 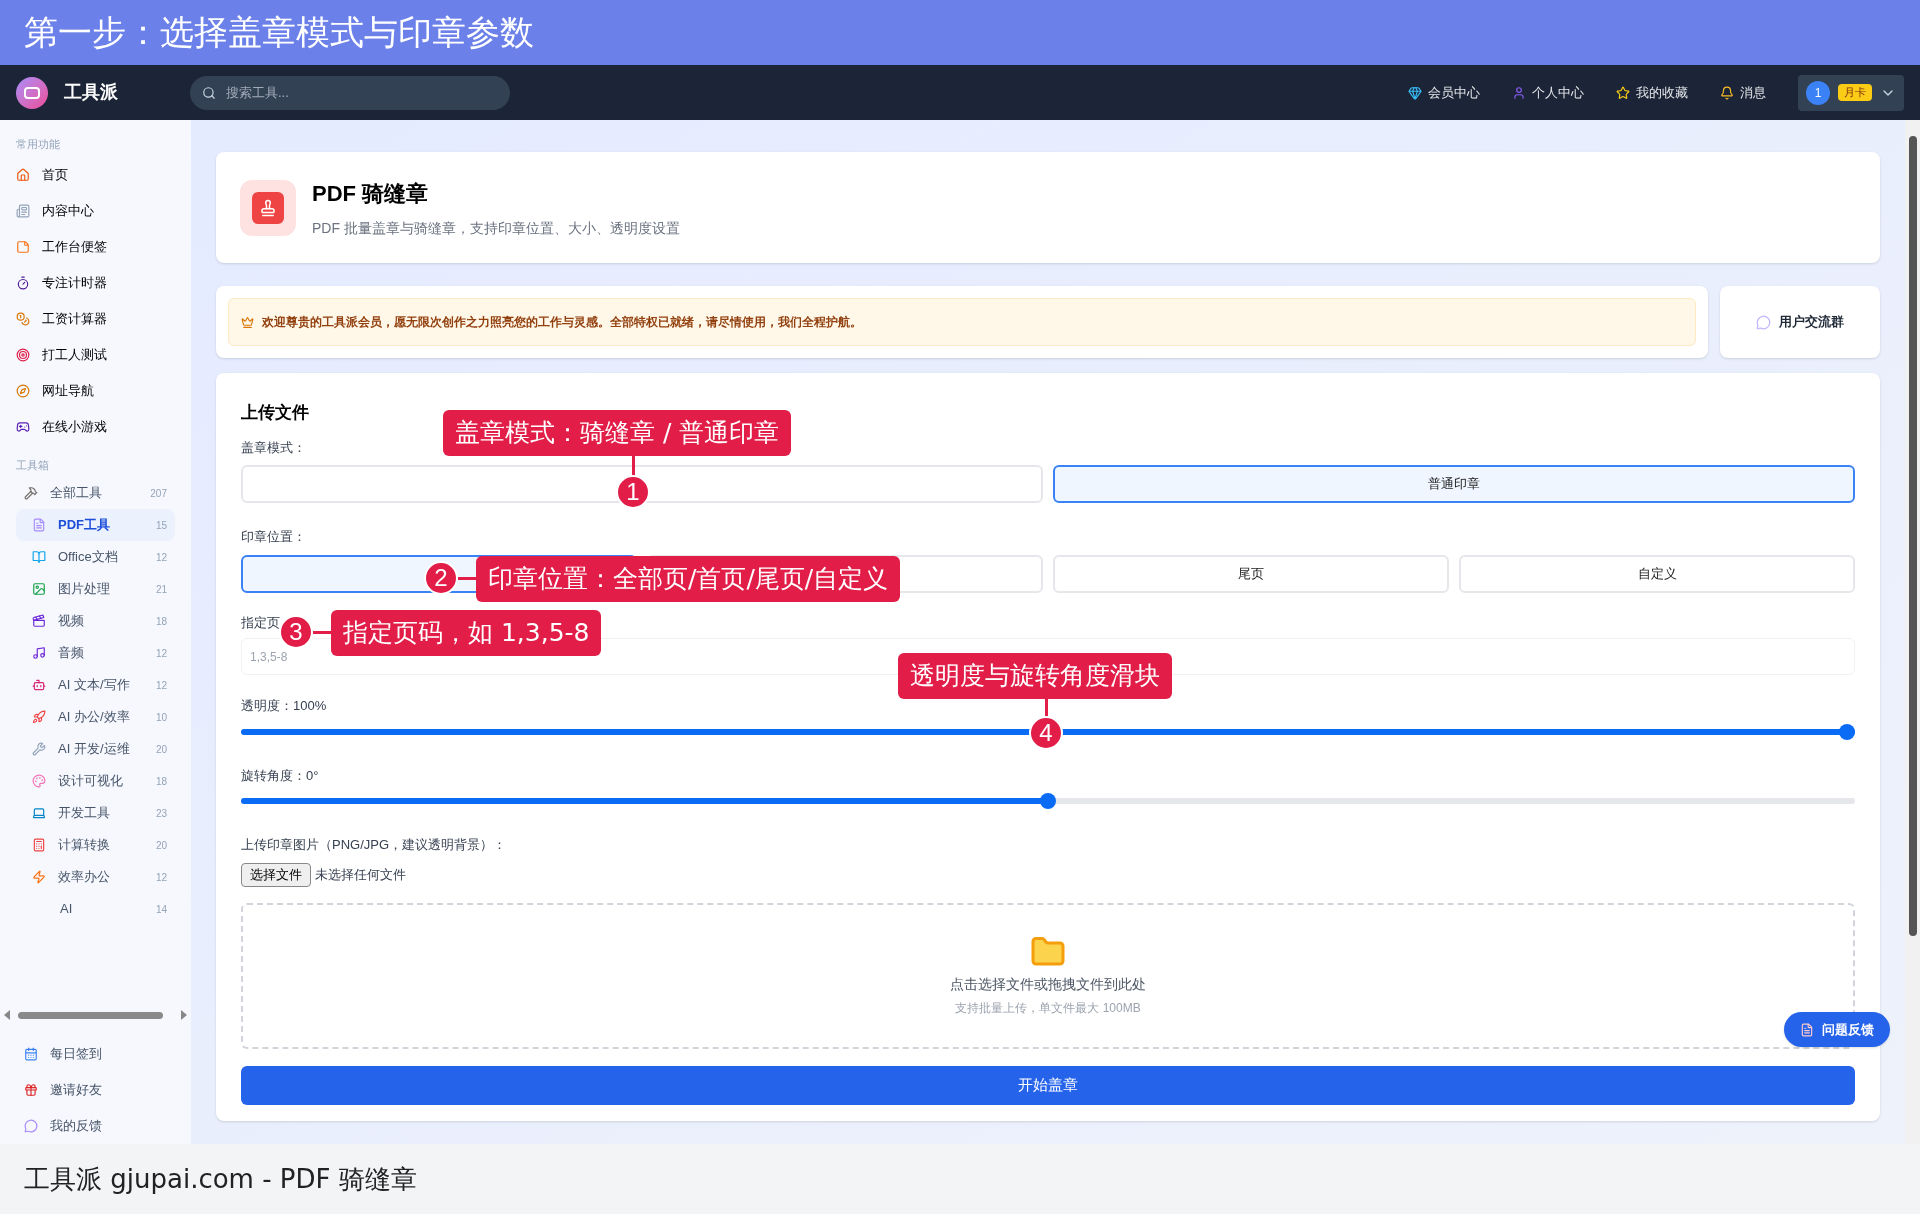 I want to click on dropzone-hint: 支持批量上传，单文件最大 100MB, so click(x=1048, y=1008).